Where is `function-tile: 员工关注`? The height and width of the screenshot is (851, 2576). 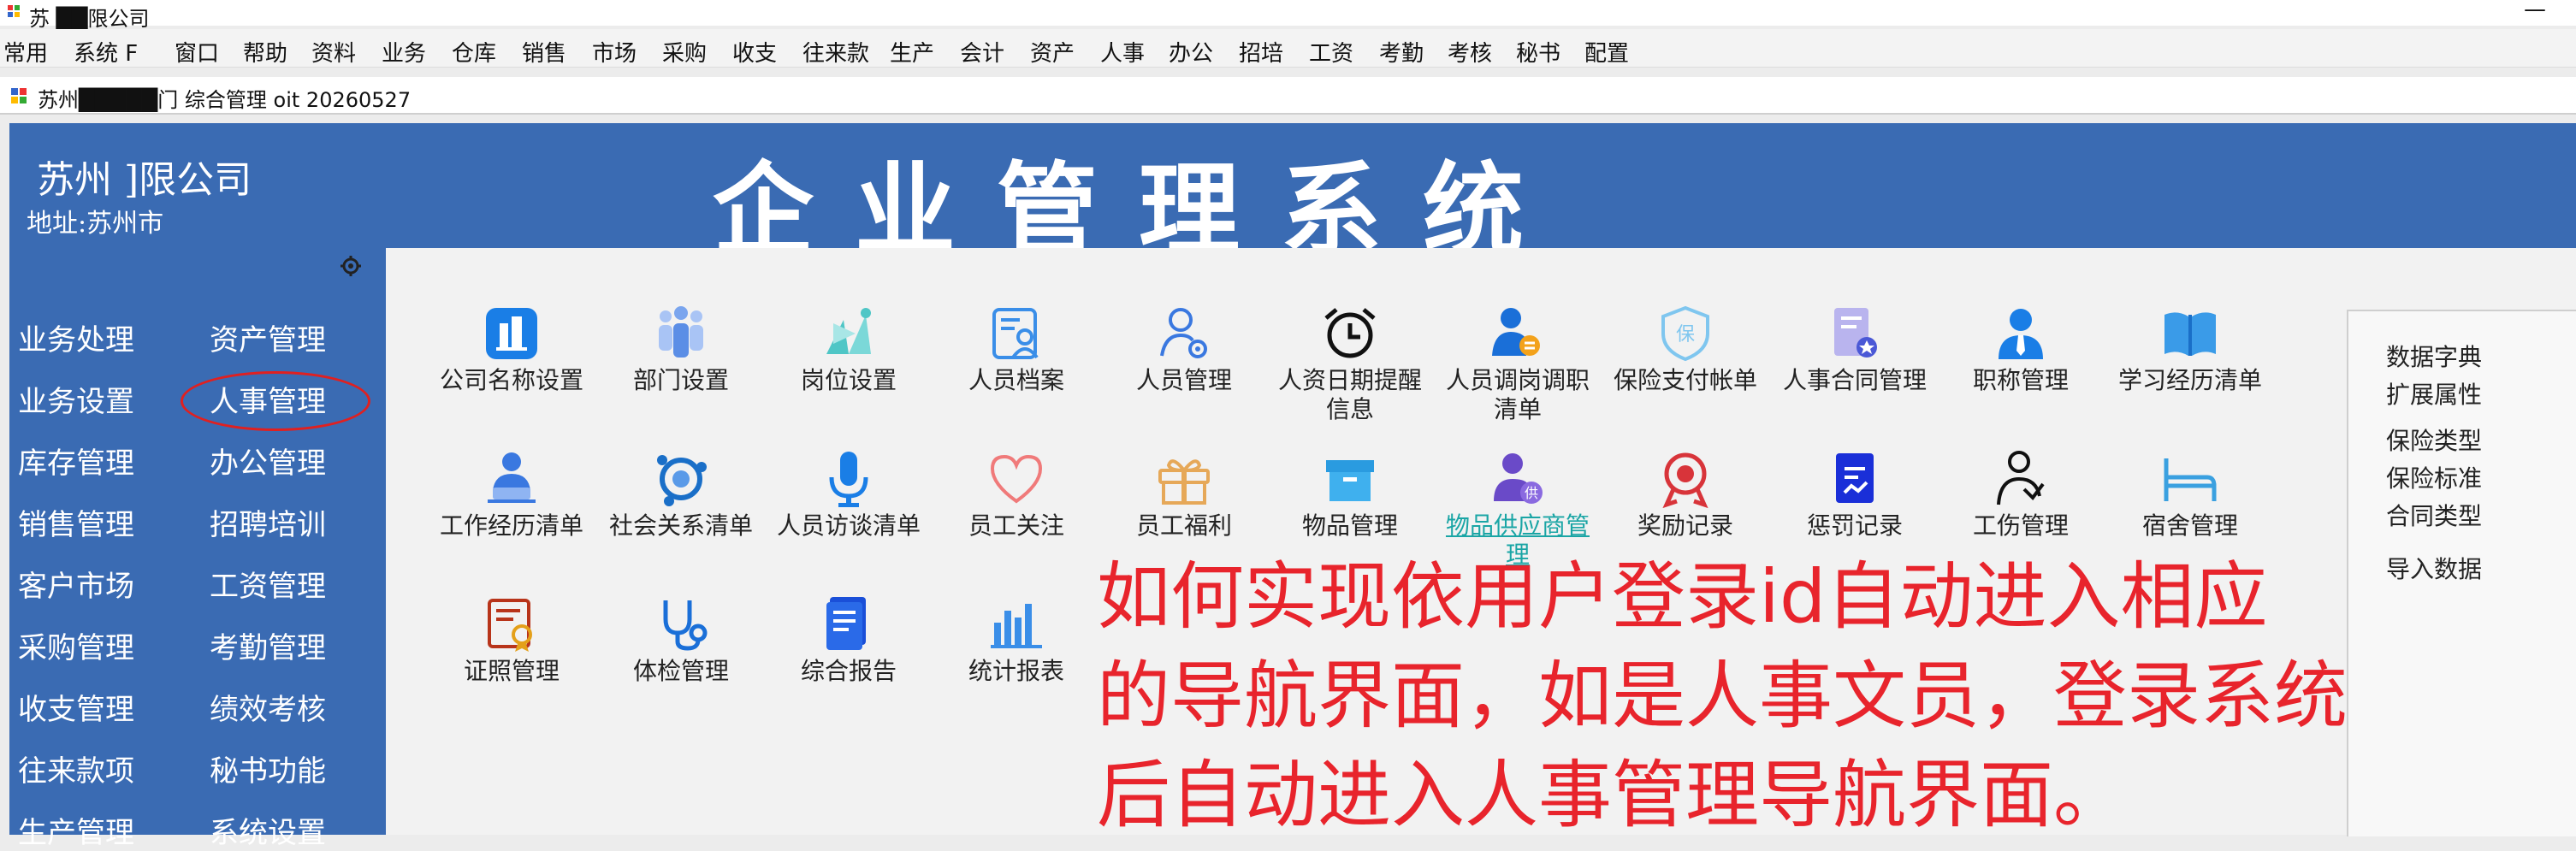
function-tile: 员工关注 is located at coordinates (1017, 493).